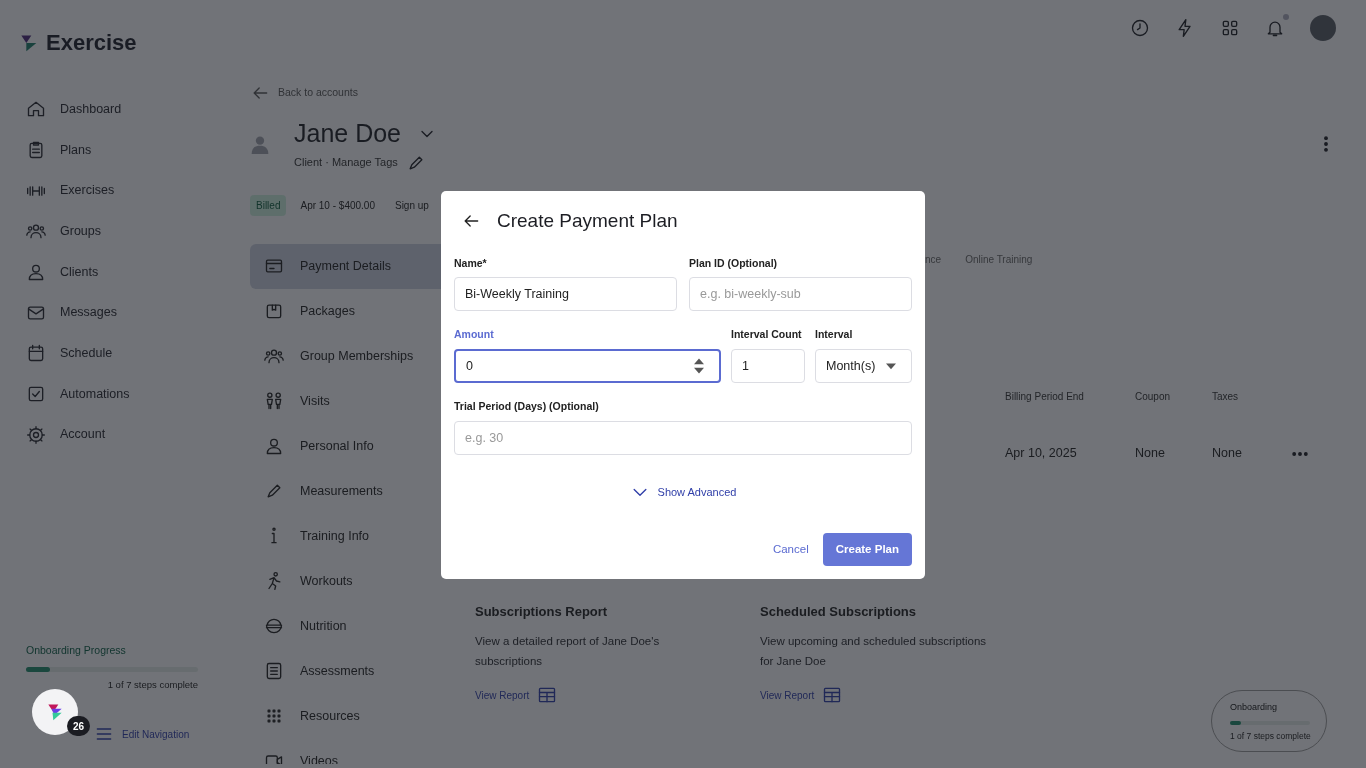 The height and width of the screenshot is (768, 1366). Describe the element at coordinates (120, 313) in the screenshot. I see `sidebar-item: Messages` at that location.